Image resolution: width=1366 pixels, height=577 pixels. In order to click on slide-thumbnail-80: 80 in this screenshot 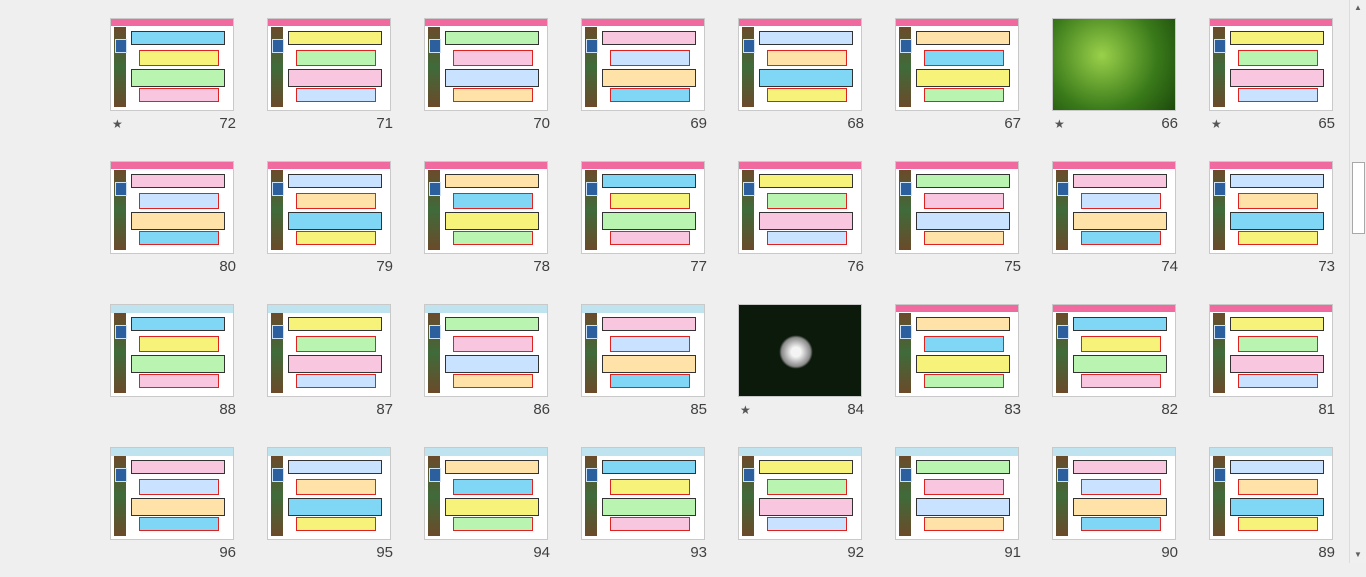, I will do `click(173, 226)`.